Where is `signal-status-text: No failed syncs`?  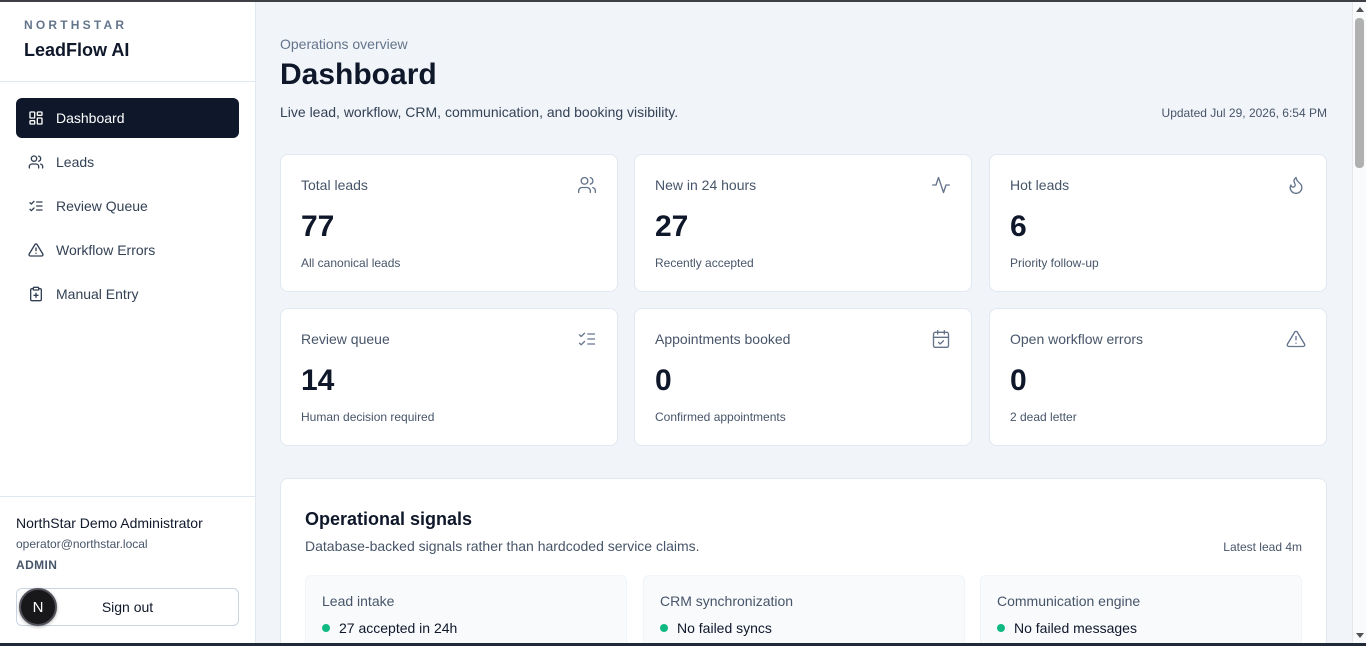 signal-status-text: No failed syncs is located at coordinates (724, 628).